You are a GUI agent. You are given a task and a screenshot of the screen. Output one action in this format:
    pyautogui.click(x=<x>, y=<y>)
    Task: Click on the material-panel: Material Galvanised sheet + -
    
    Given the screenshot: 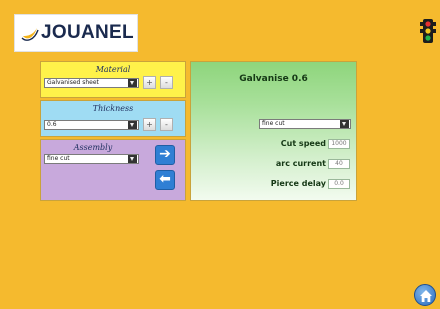 What is the action you would take?
    pyautogui.click(x=113, y=79)
    